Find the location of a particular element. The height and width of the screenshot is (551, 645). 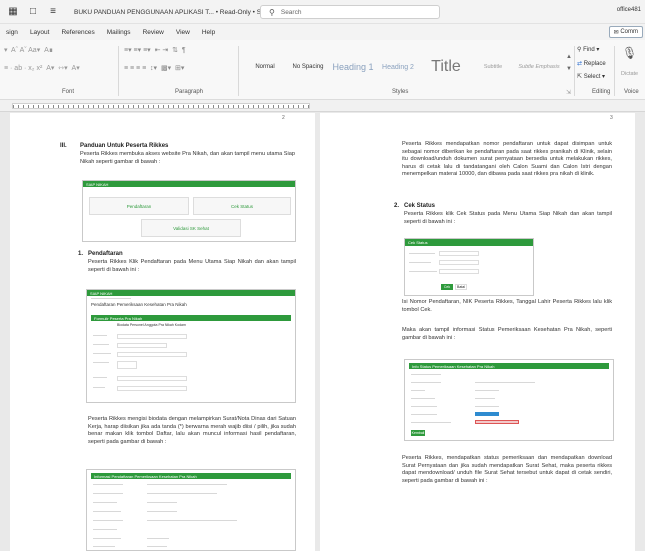

paragraph-controls-row-2: ≡ ≡ ≡ ≡ ↕▾ ▩▾ ⊞▾ is located at coordinates (154, 68).